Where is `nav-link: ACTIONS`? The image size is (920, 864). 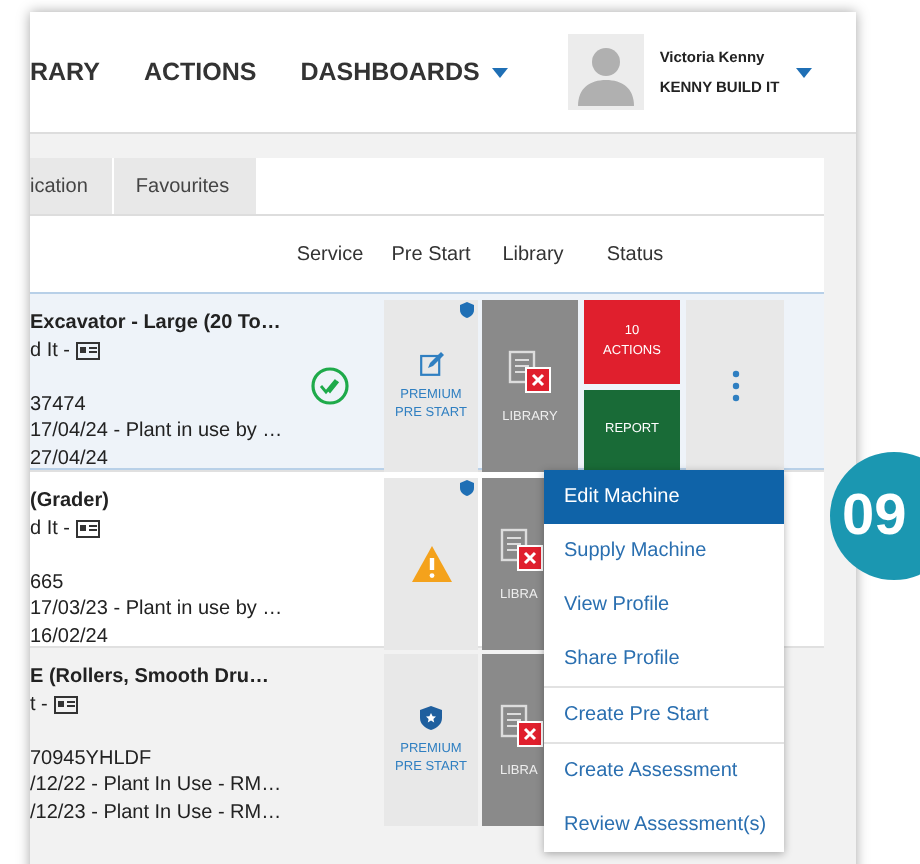 nav-link: ACTIONS is located at coordinates (200, 72).